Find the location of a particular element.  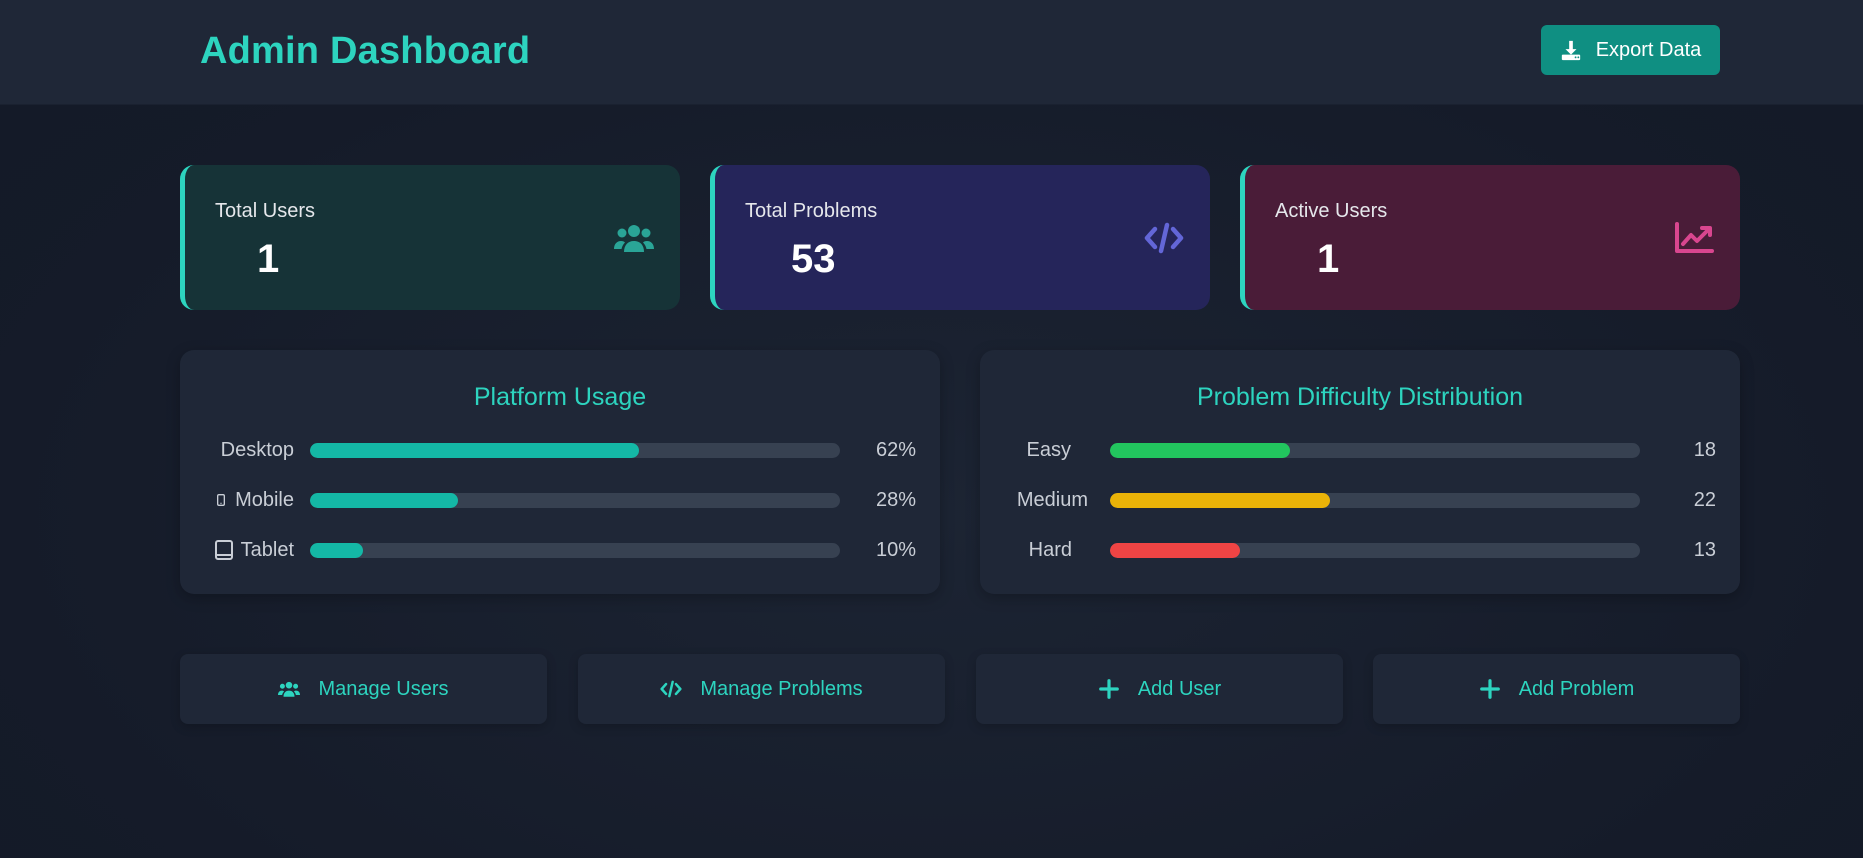

manage-users-button: Manage Users is located at coordinates (363, 689).